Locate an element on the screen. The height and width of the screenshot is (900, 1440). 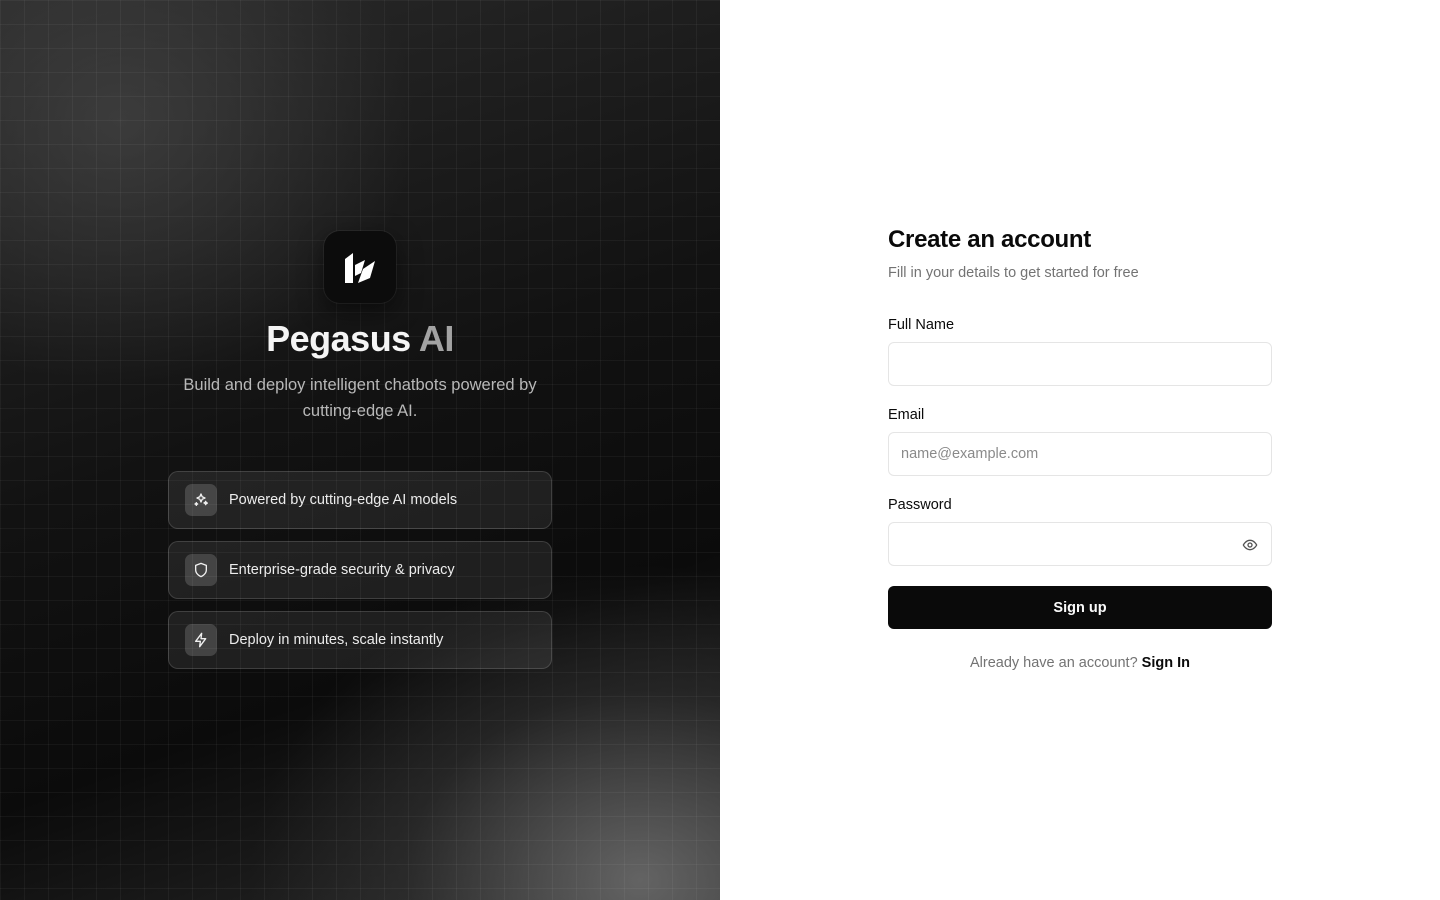
form-title: Create an account is located at coordinates (989, 239).